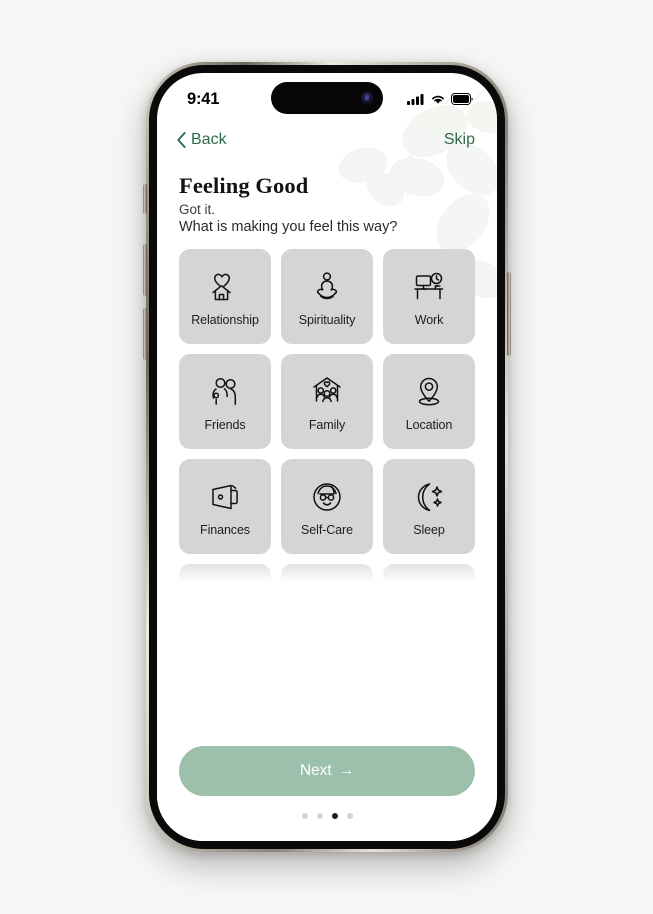  Describe the element at coordinates (429, 529) in the screenshot. I see `option-tile-label: Sleep` at that location.